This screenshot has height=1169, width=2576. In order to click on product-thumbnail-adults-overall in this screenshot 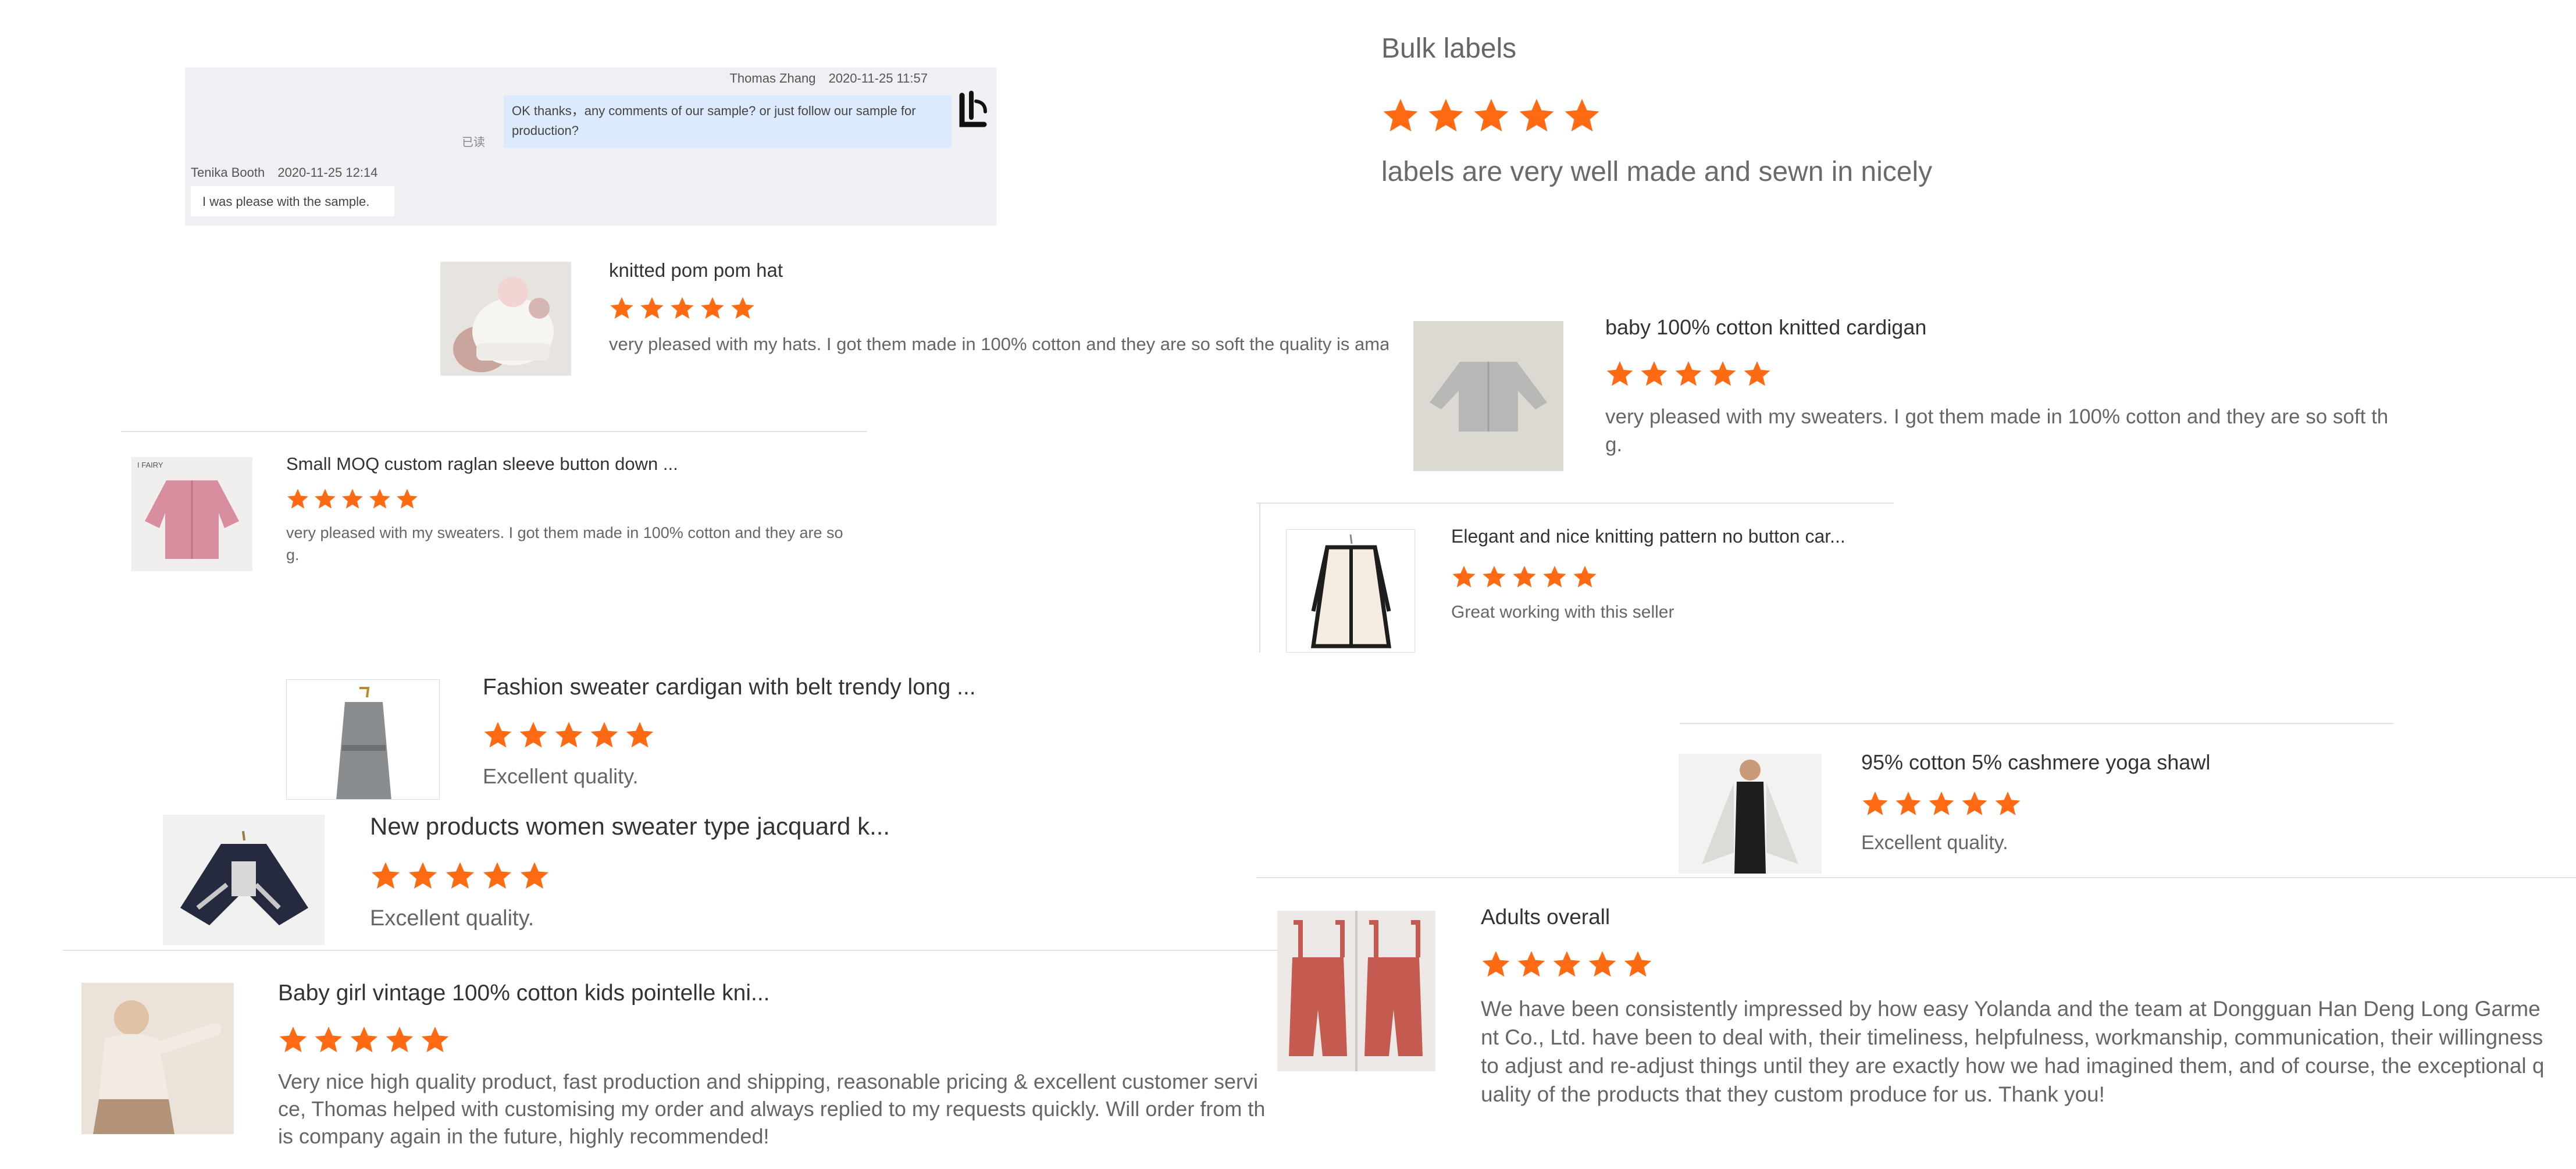, I will do `click(1356, 991)`.